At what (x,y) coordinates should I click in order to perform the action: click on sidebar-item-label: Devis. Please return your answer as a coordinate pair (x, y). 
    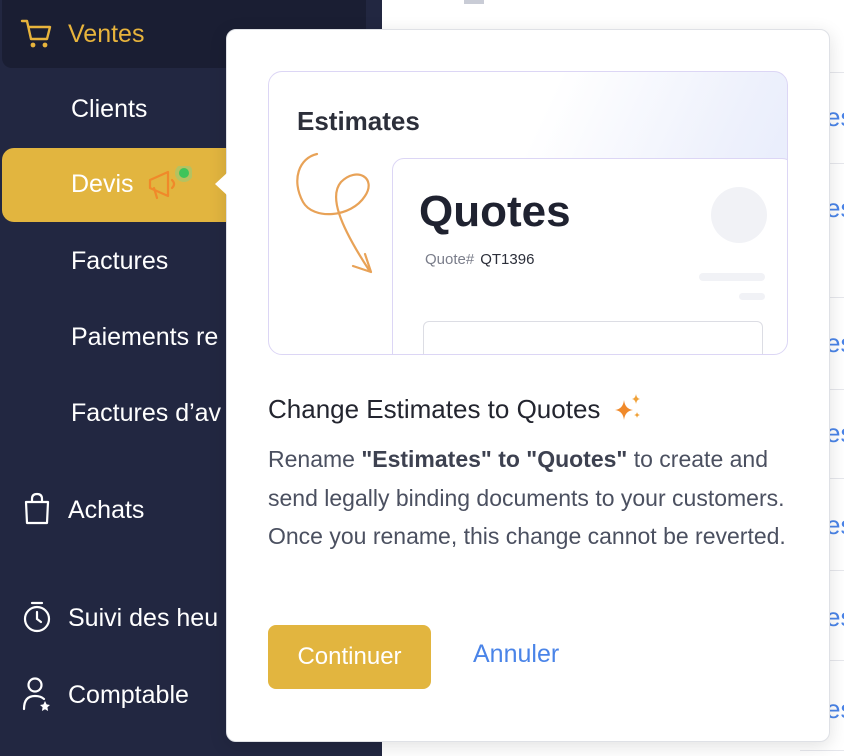
    Looking at the image, I should click on (102, 184).